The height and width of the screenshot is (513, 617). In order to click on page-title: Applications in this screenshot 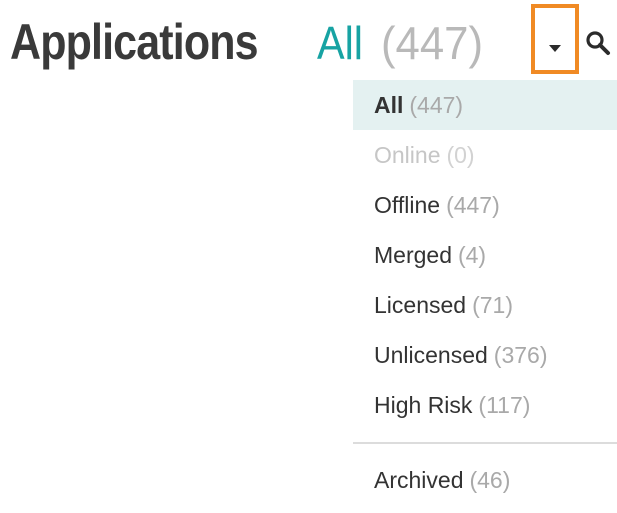, I will do `click(134, 42)`.